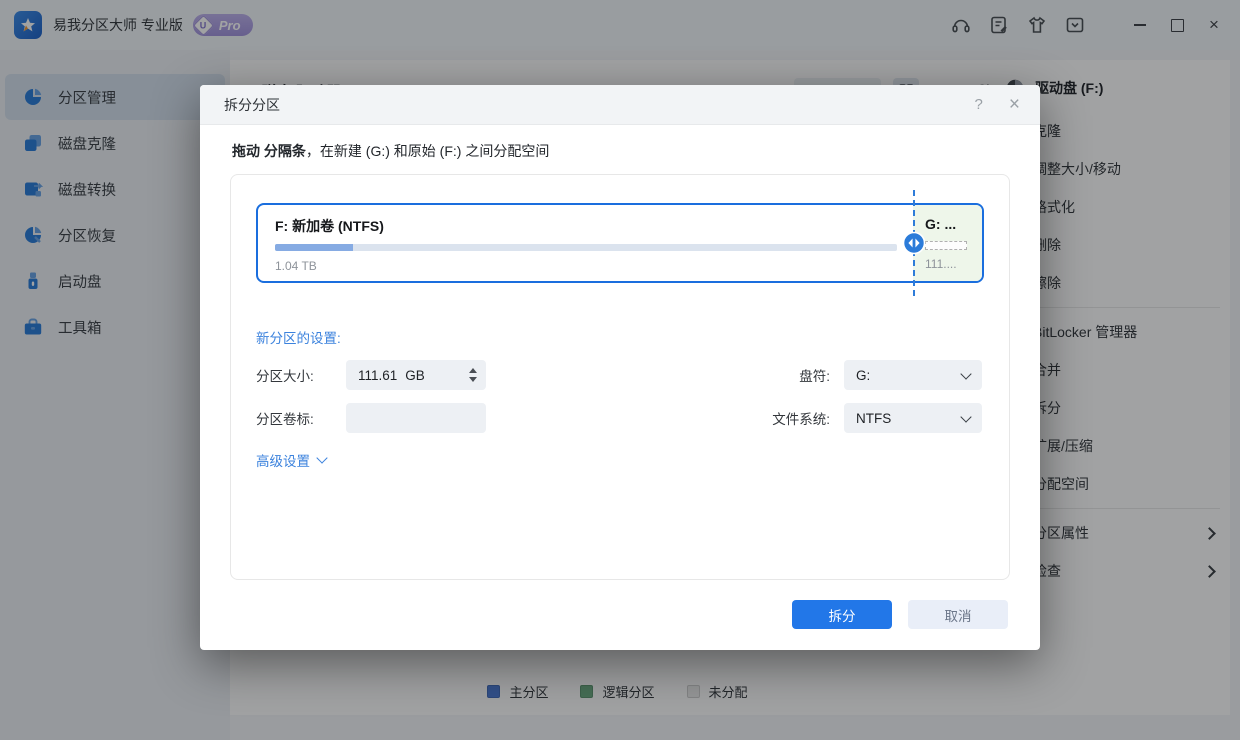 The width and height of the screenshot is (1240, 740). What do you see at coordinates (900, 614) in the screenshot?
I see `dialog-actions: 拆分 取消` at bounding box center [900, 614].